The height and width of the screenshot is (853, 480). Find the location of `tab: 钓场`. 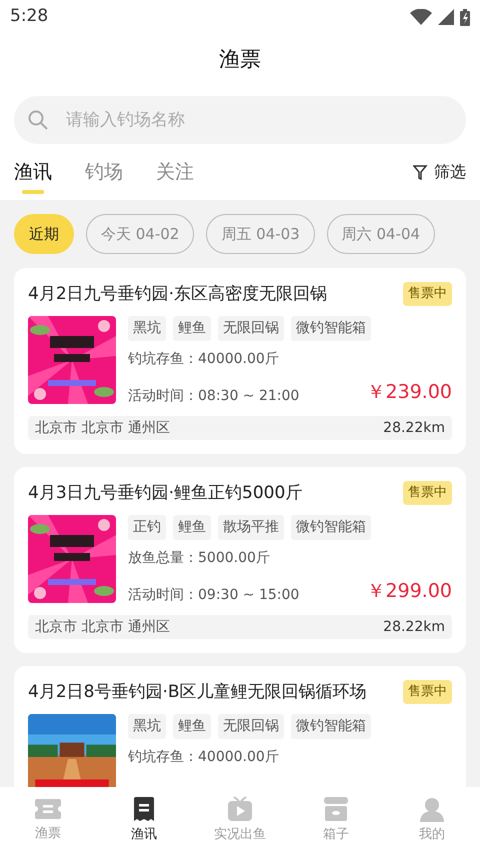

tab: 钓场 is located at coordinates (104, 172).